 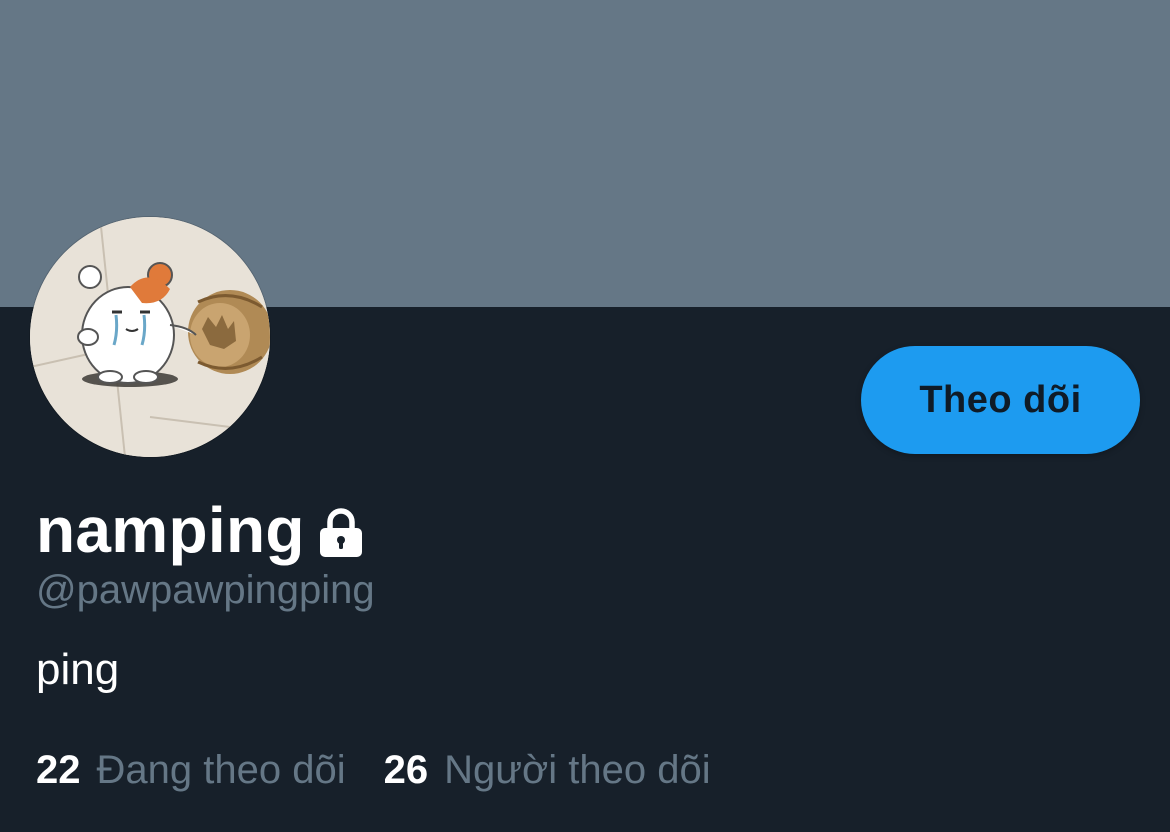 I want to click on following-count: 22, so click(x=58, y=770).